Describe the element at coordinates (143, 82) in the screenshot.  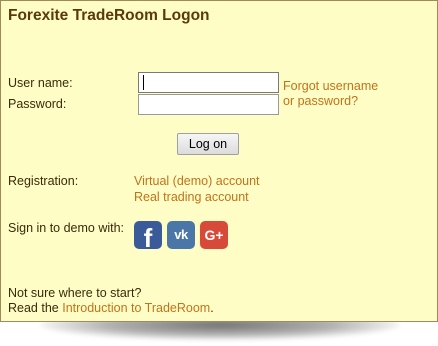
I see `text-caret` at that location.